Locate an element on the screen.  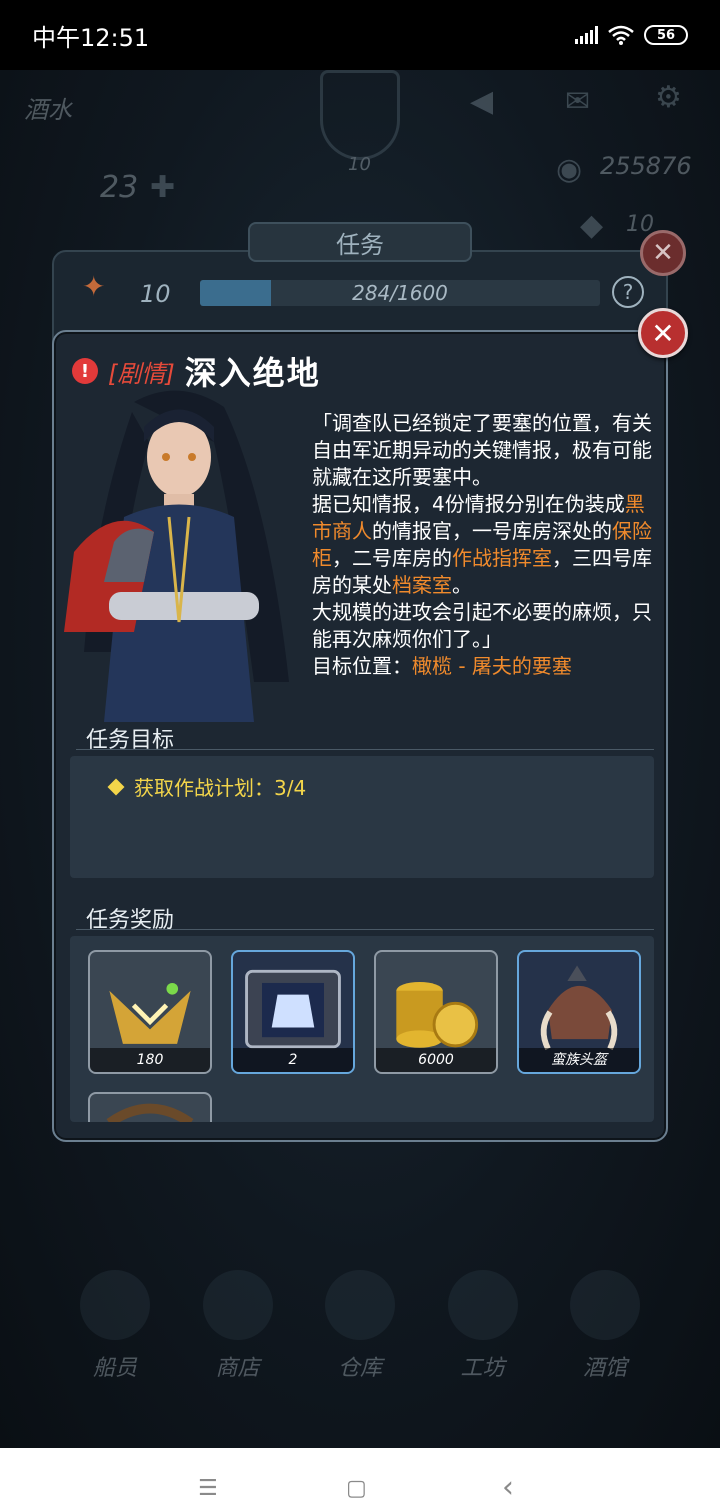
nav-shop: 商店 is located at coordinates (238, 1326).